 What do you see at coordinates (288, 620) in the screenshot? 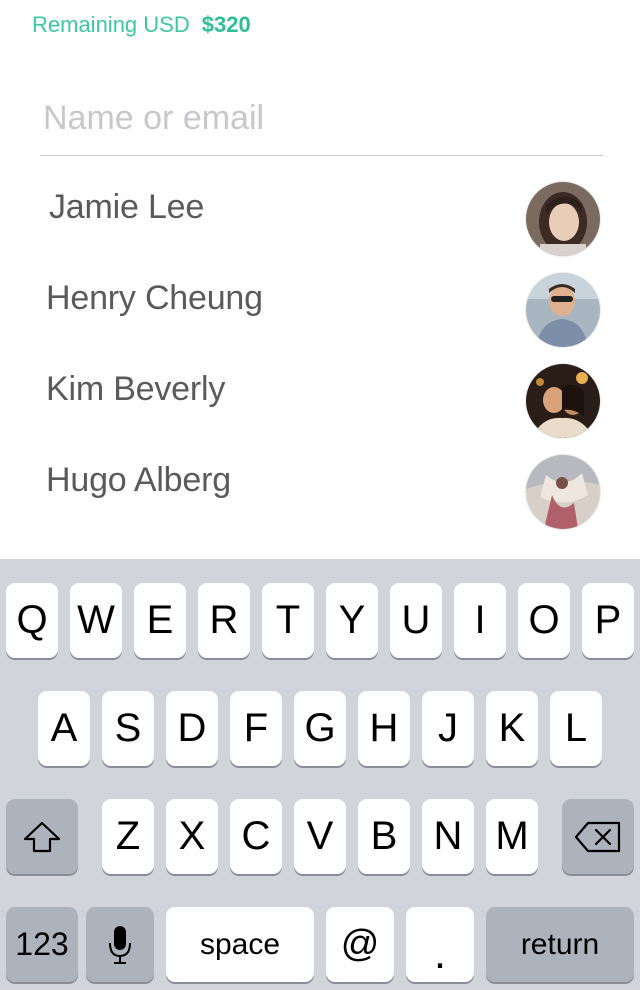
I see `key-t: T` at bounding box center [288, 620].